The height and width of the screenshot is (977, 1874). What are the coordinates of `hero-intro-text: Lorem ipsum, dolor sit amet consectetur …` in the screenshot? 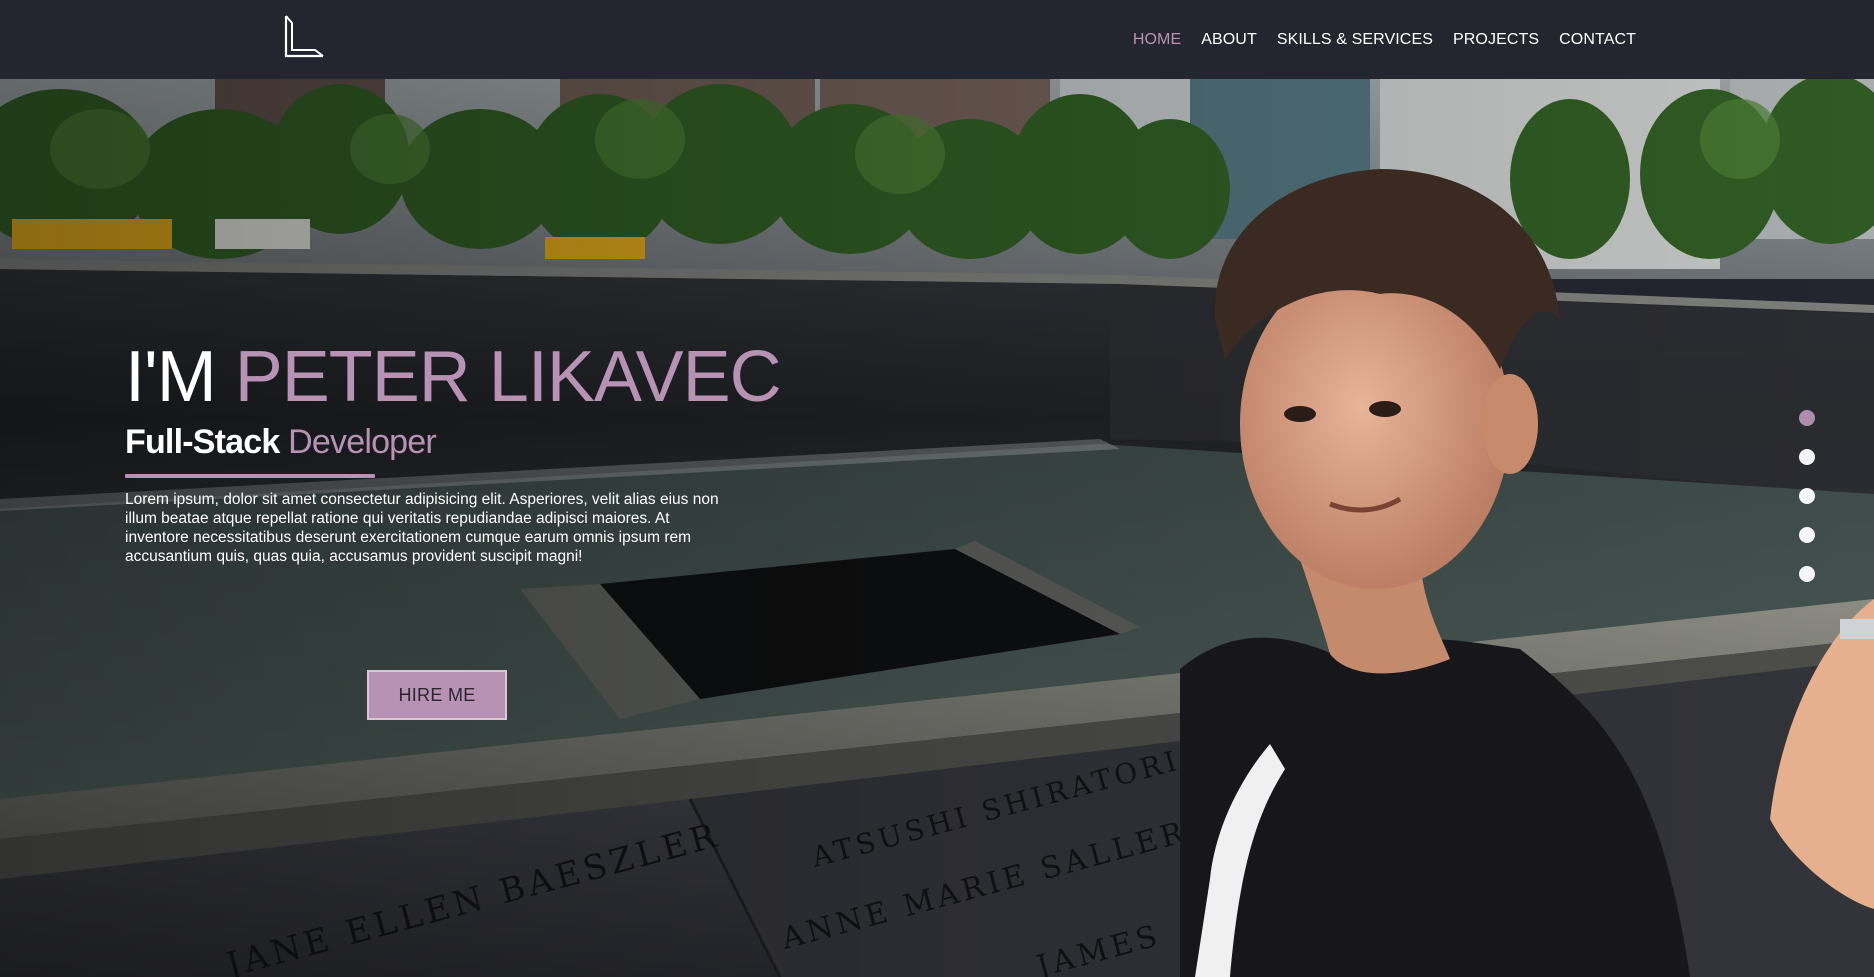 It's located at (422, 528).